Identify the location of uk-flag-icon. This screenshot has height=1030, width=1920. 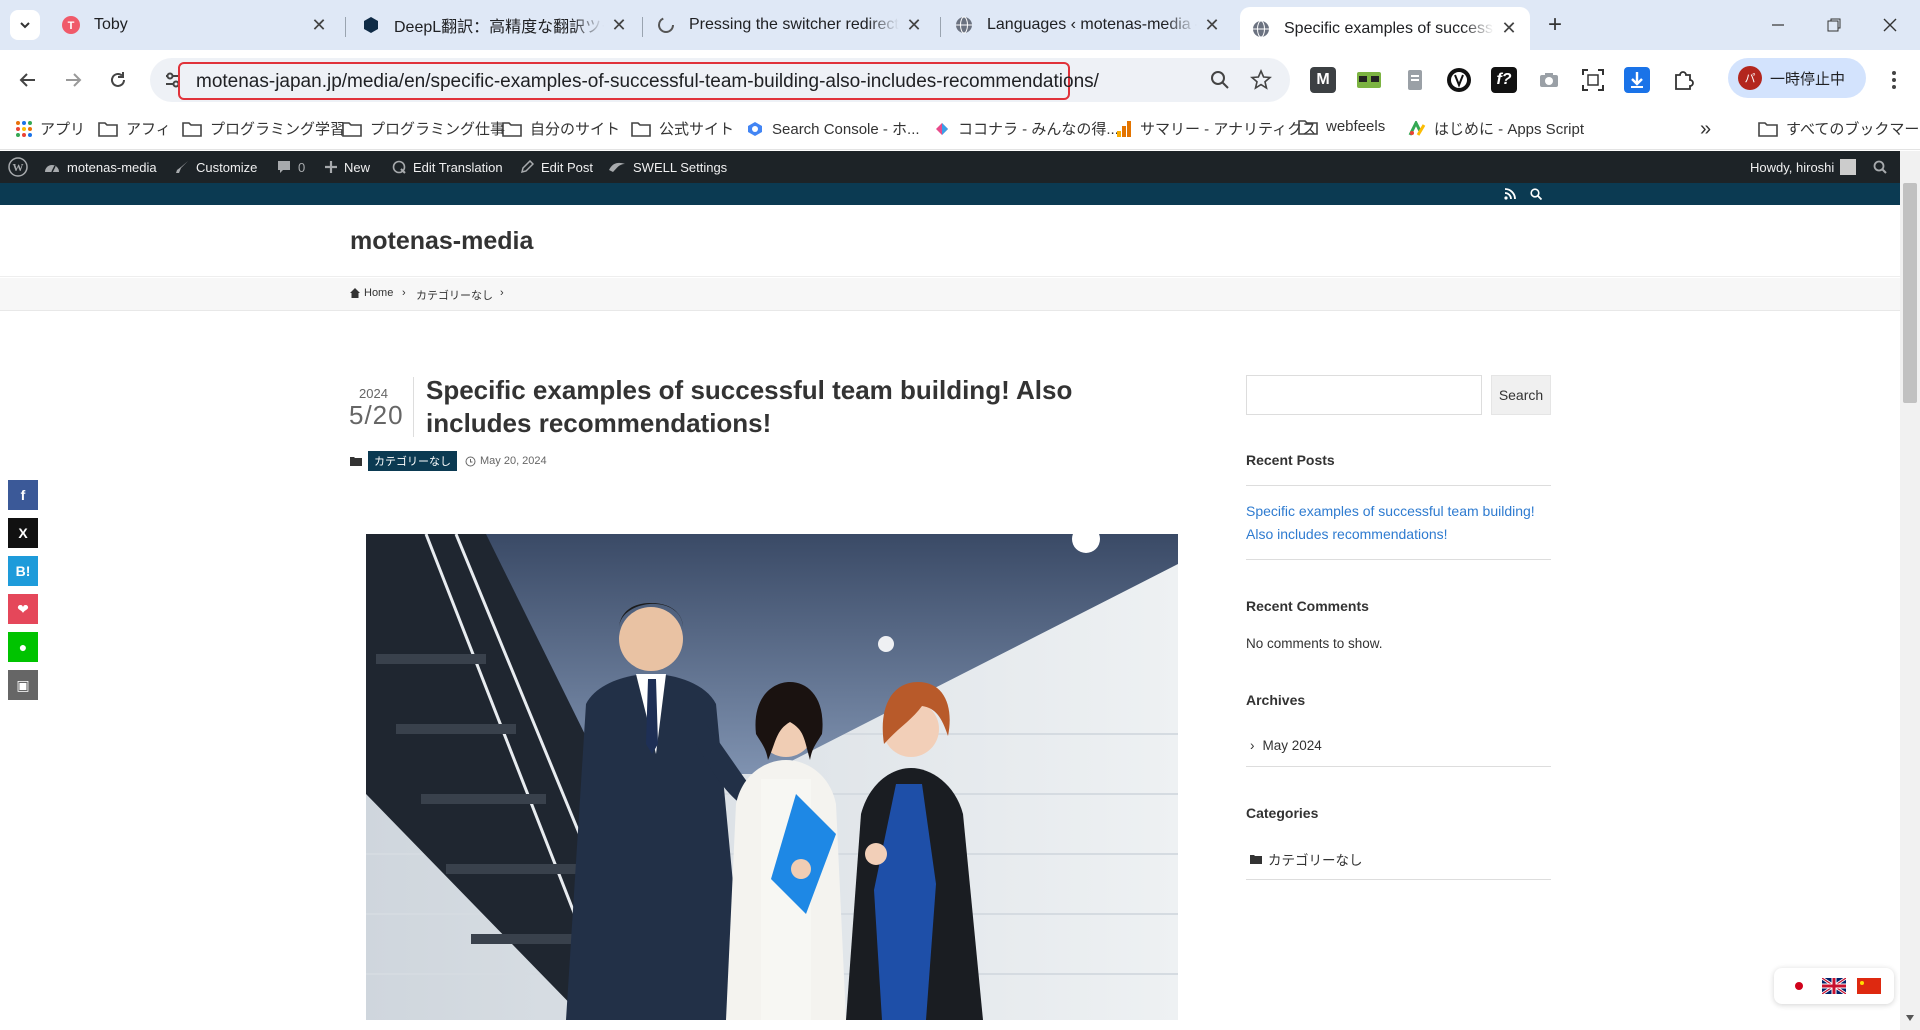
(1833, 986).